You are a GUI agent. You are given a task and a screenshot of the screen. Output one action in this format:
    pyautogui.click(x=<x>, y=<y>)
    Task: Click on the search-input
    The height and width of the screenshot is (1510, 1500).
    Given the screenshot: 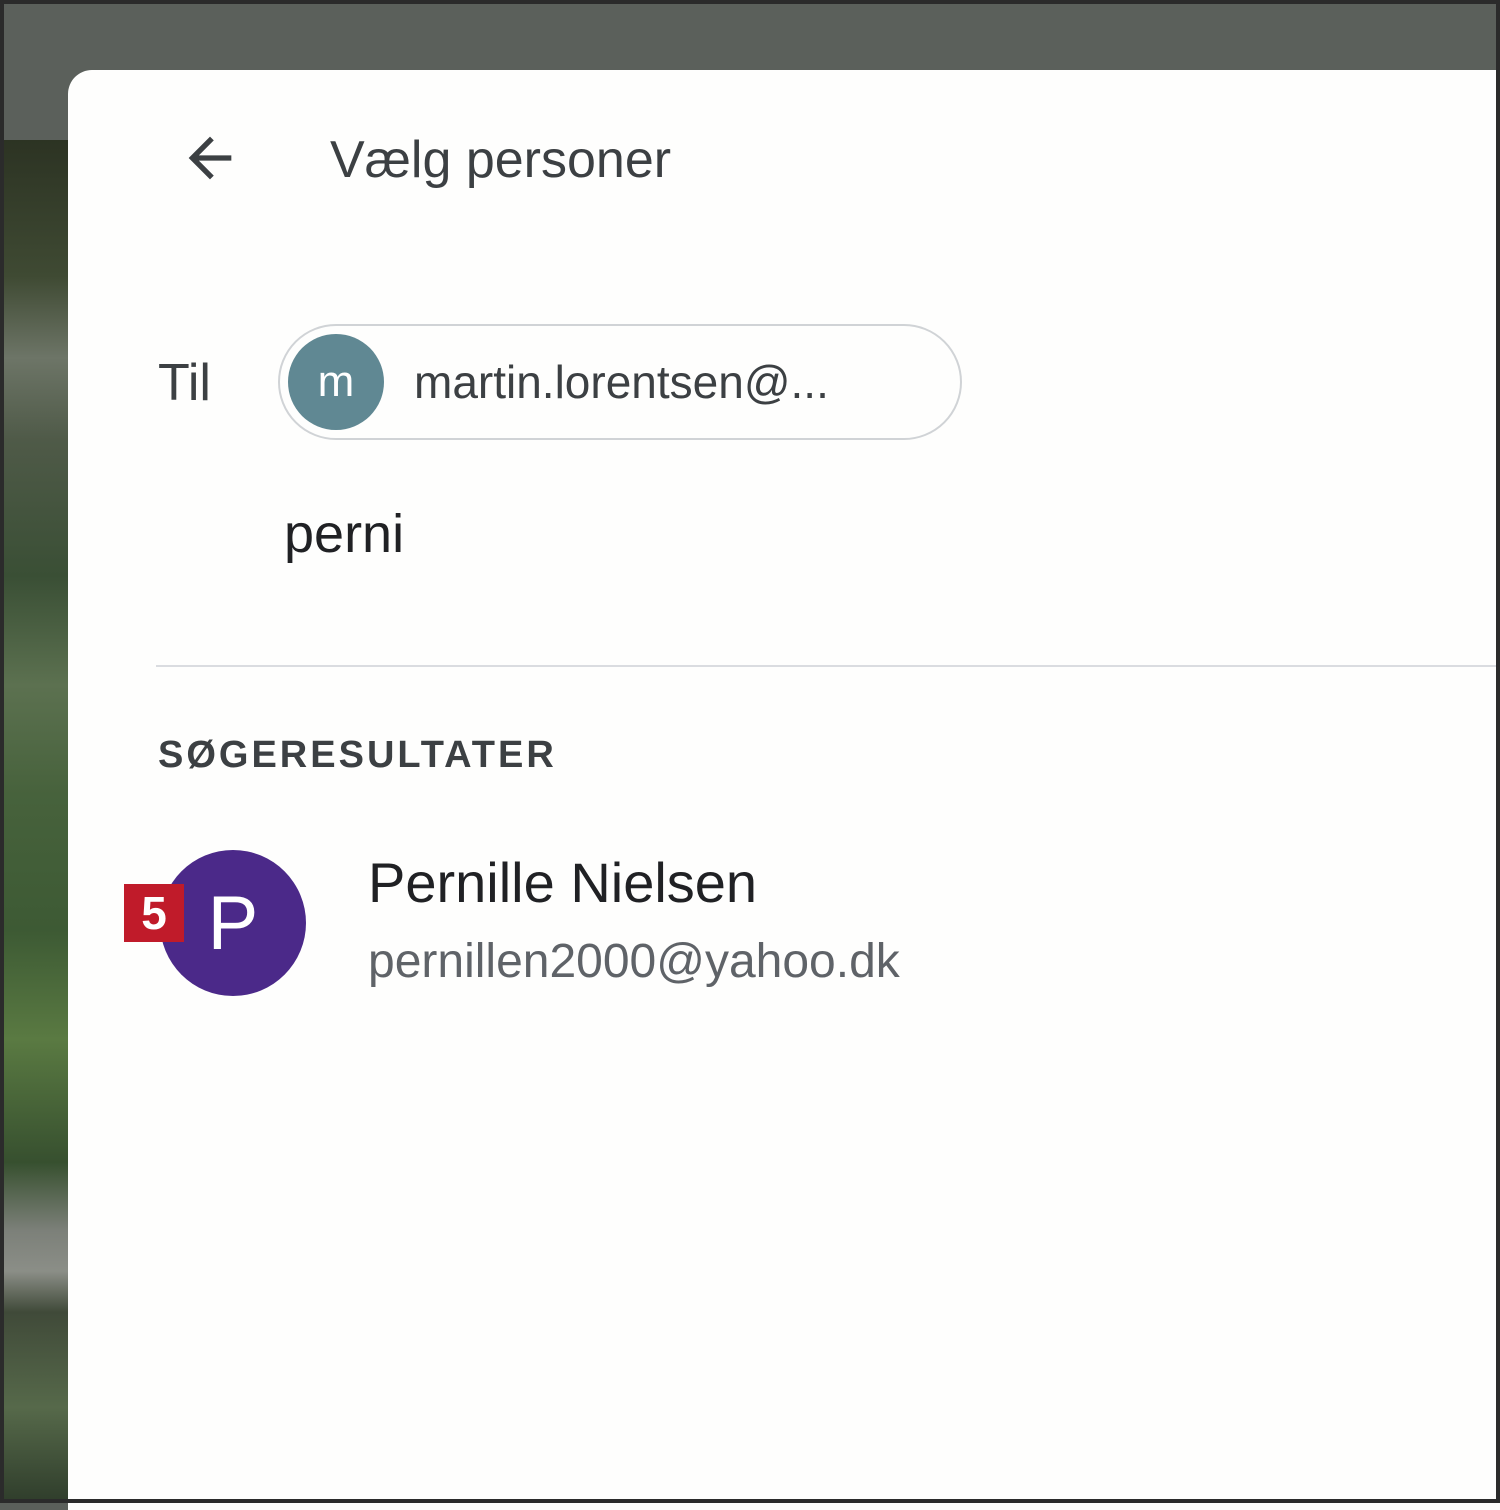 What is the action you would take?
    pyautogui.click(x=779, y=534)
    